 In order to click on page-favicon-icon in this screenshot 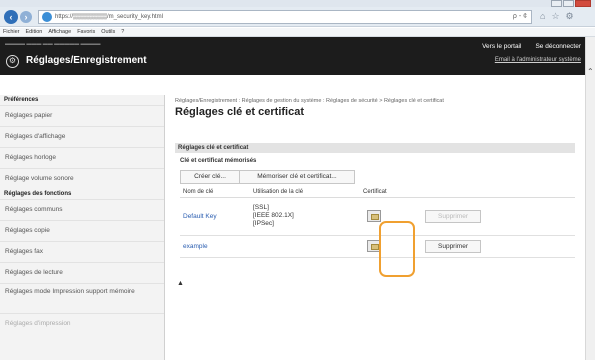, I will do `click(47, 17)`.